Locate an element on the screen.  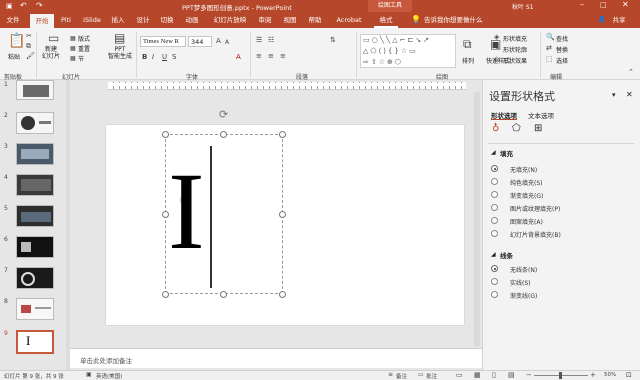
share-button: 共享 is located at coordinates (619, 20).